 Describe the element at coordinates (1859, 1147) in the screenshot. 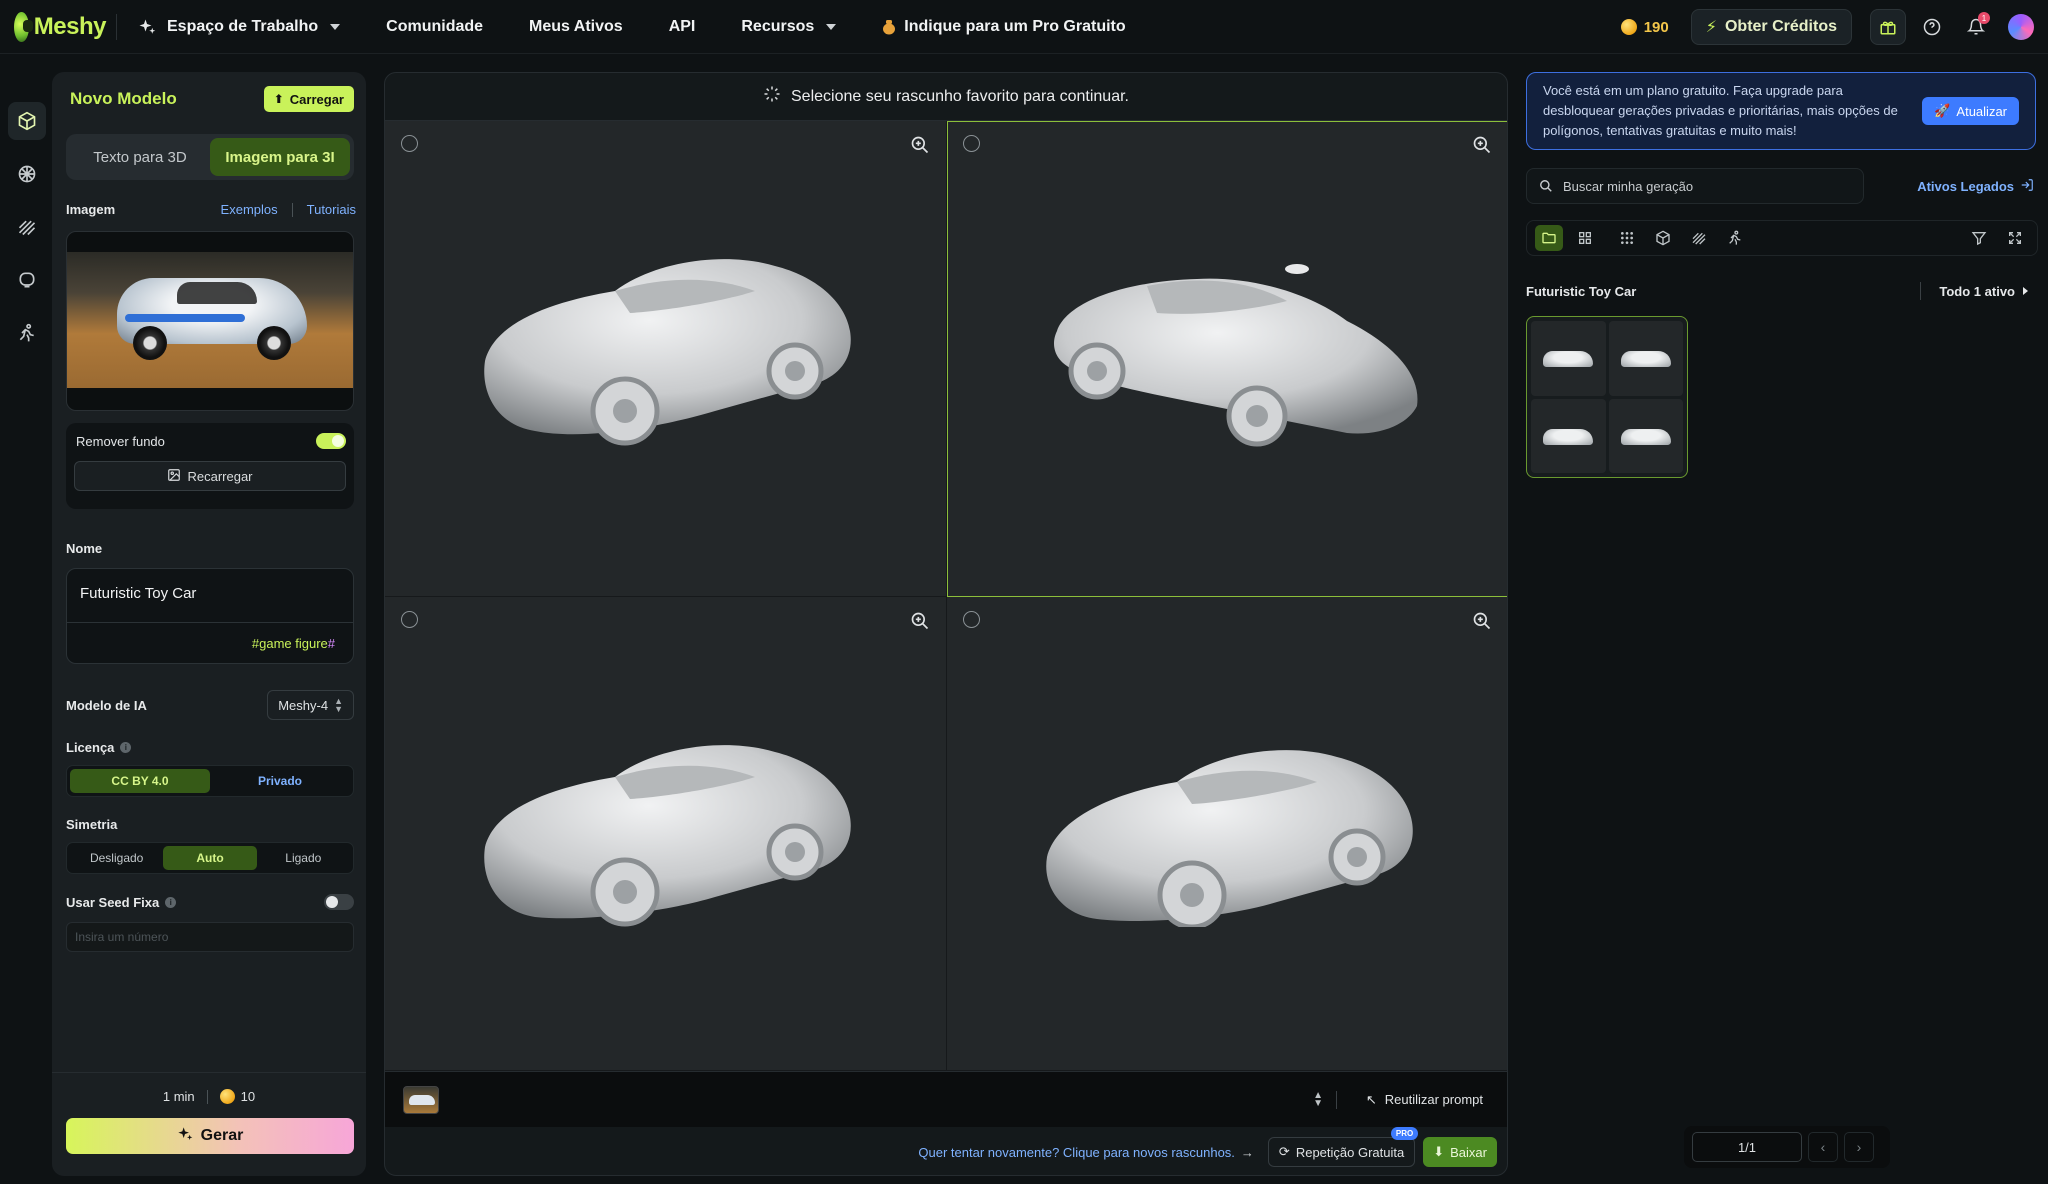

I see `next-page-button: ›` at that location.